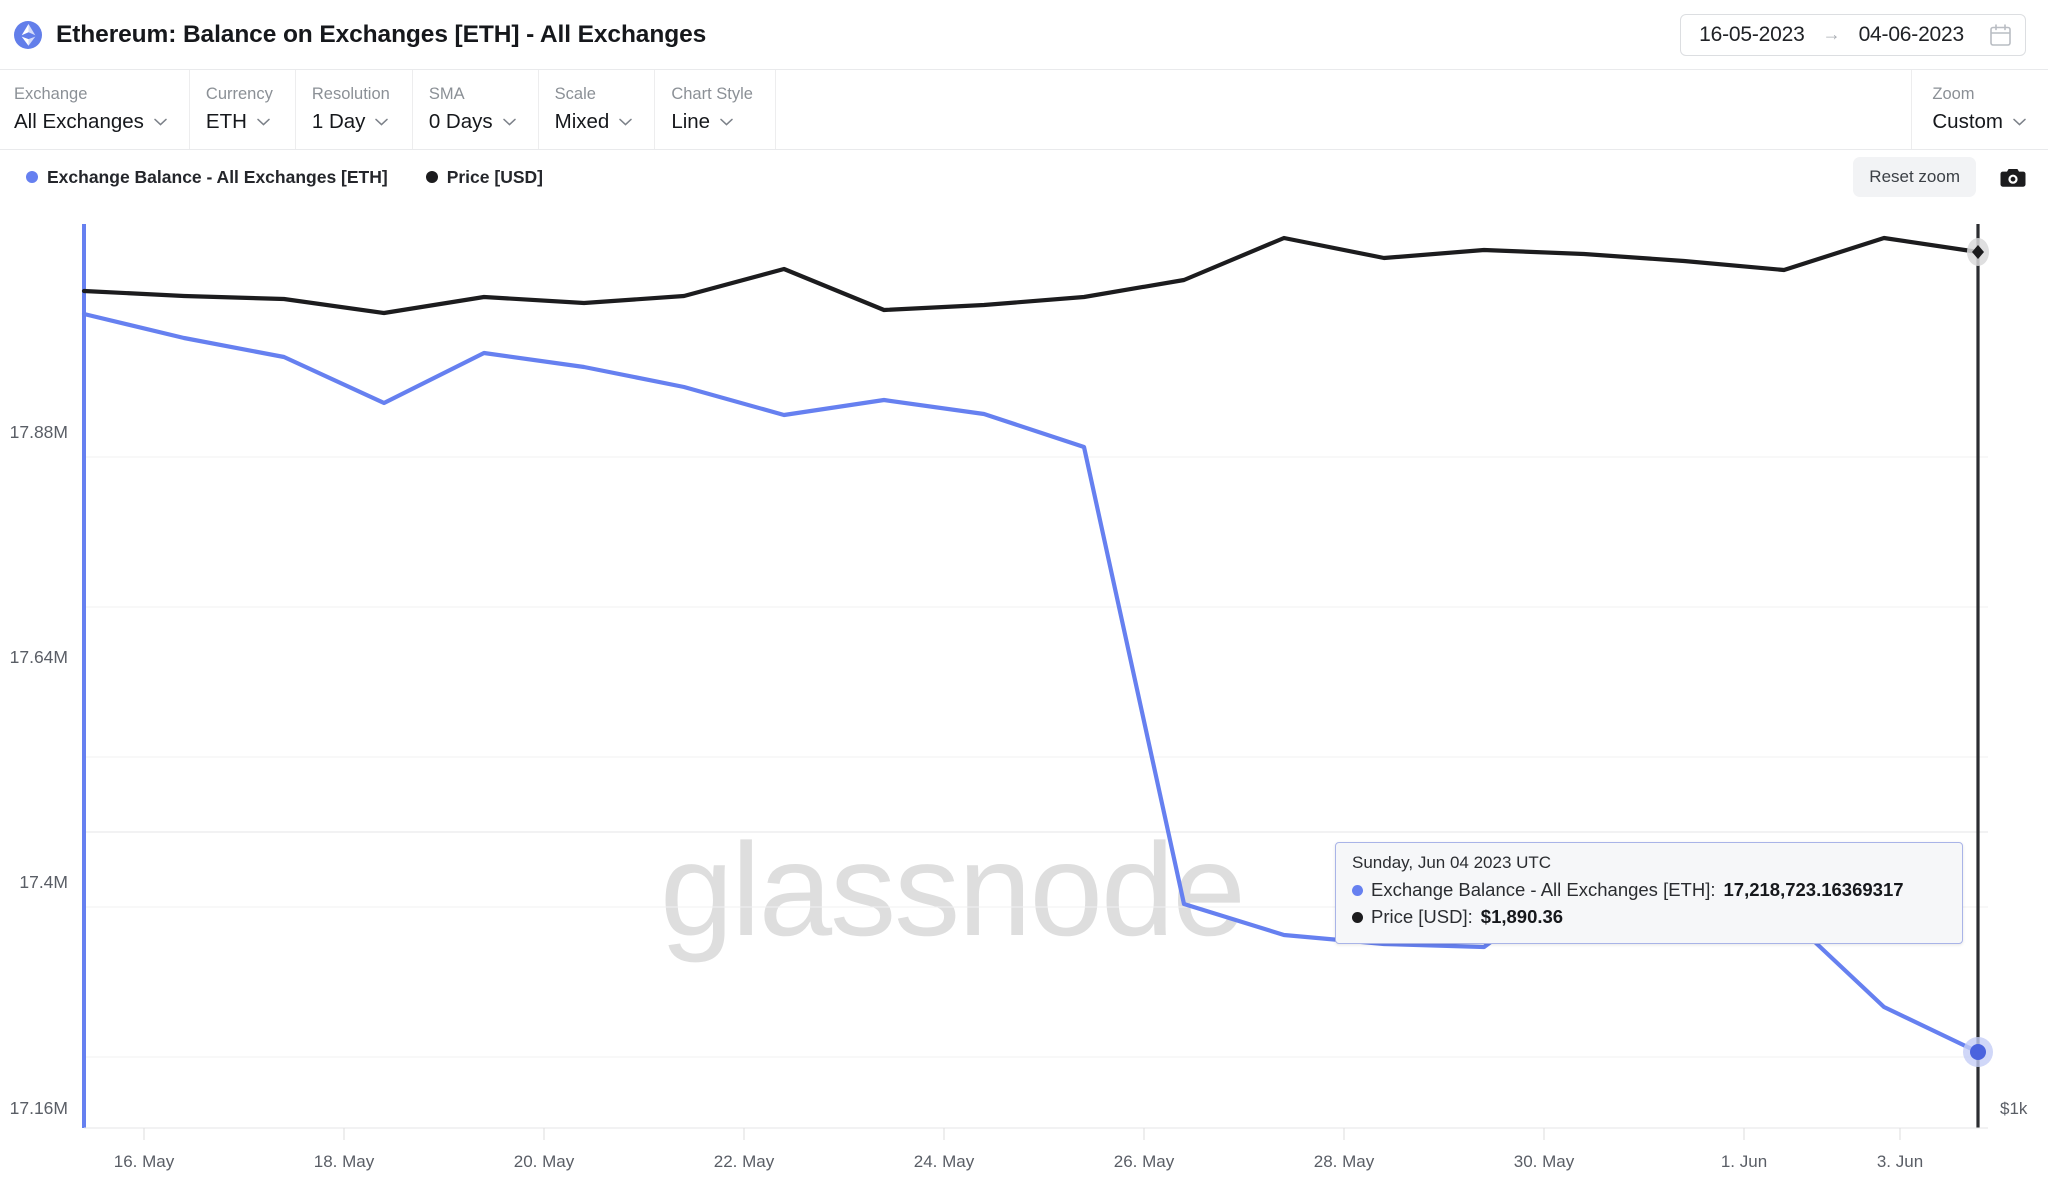 This screenshot has width=2048, height=1201. I want to click on control-scale: Scale Mixed, so click(597, 109).